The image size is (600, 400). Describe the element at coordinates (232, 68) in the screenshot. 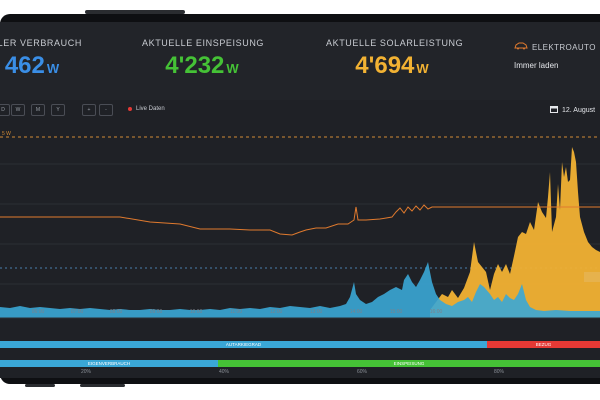

I see `feed-in-unit: W` at that location.